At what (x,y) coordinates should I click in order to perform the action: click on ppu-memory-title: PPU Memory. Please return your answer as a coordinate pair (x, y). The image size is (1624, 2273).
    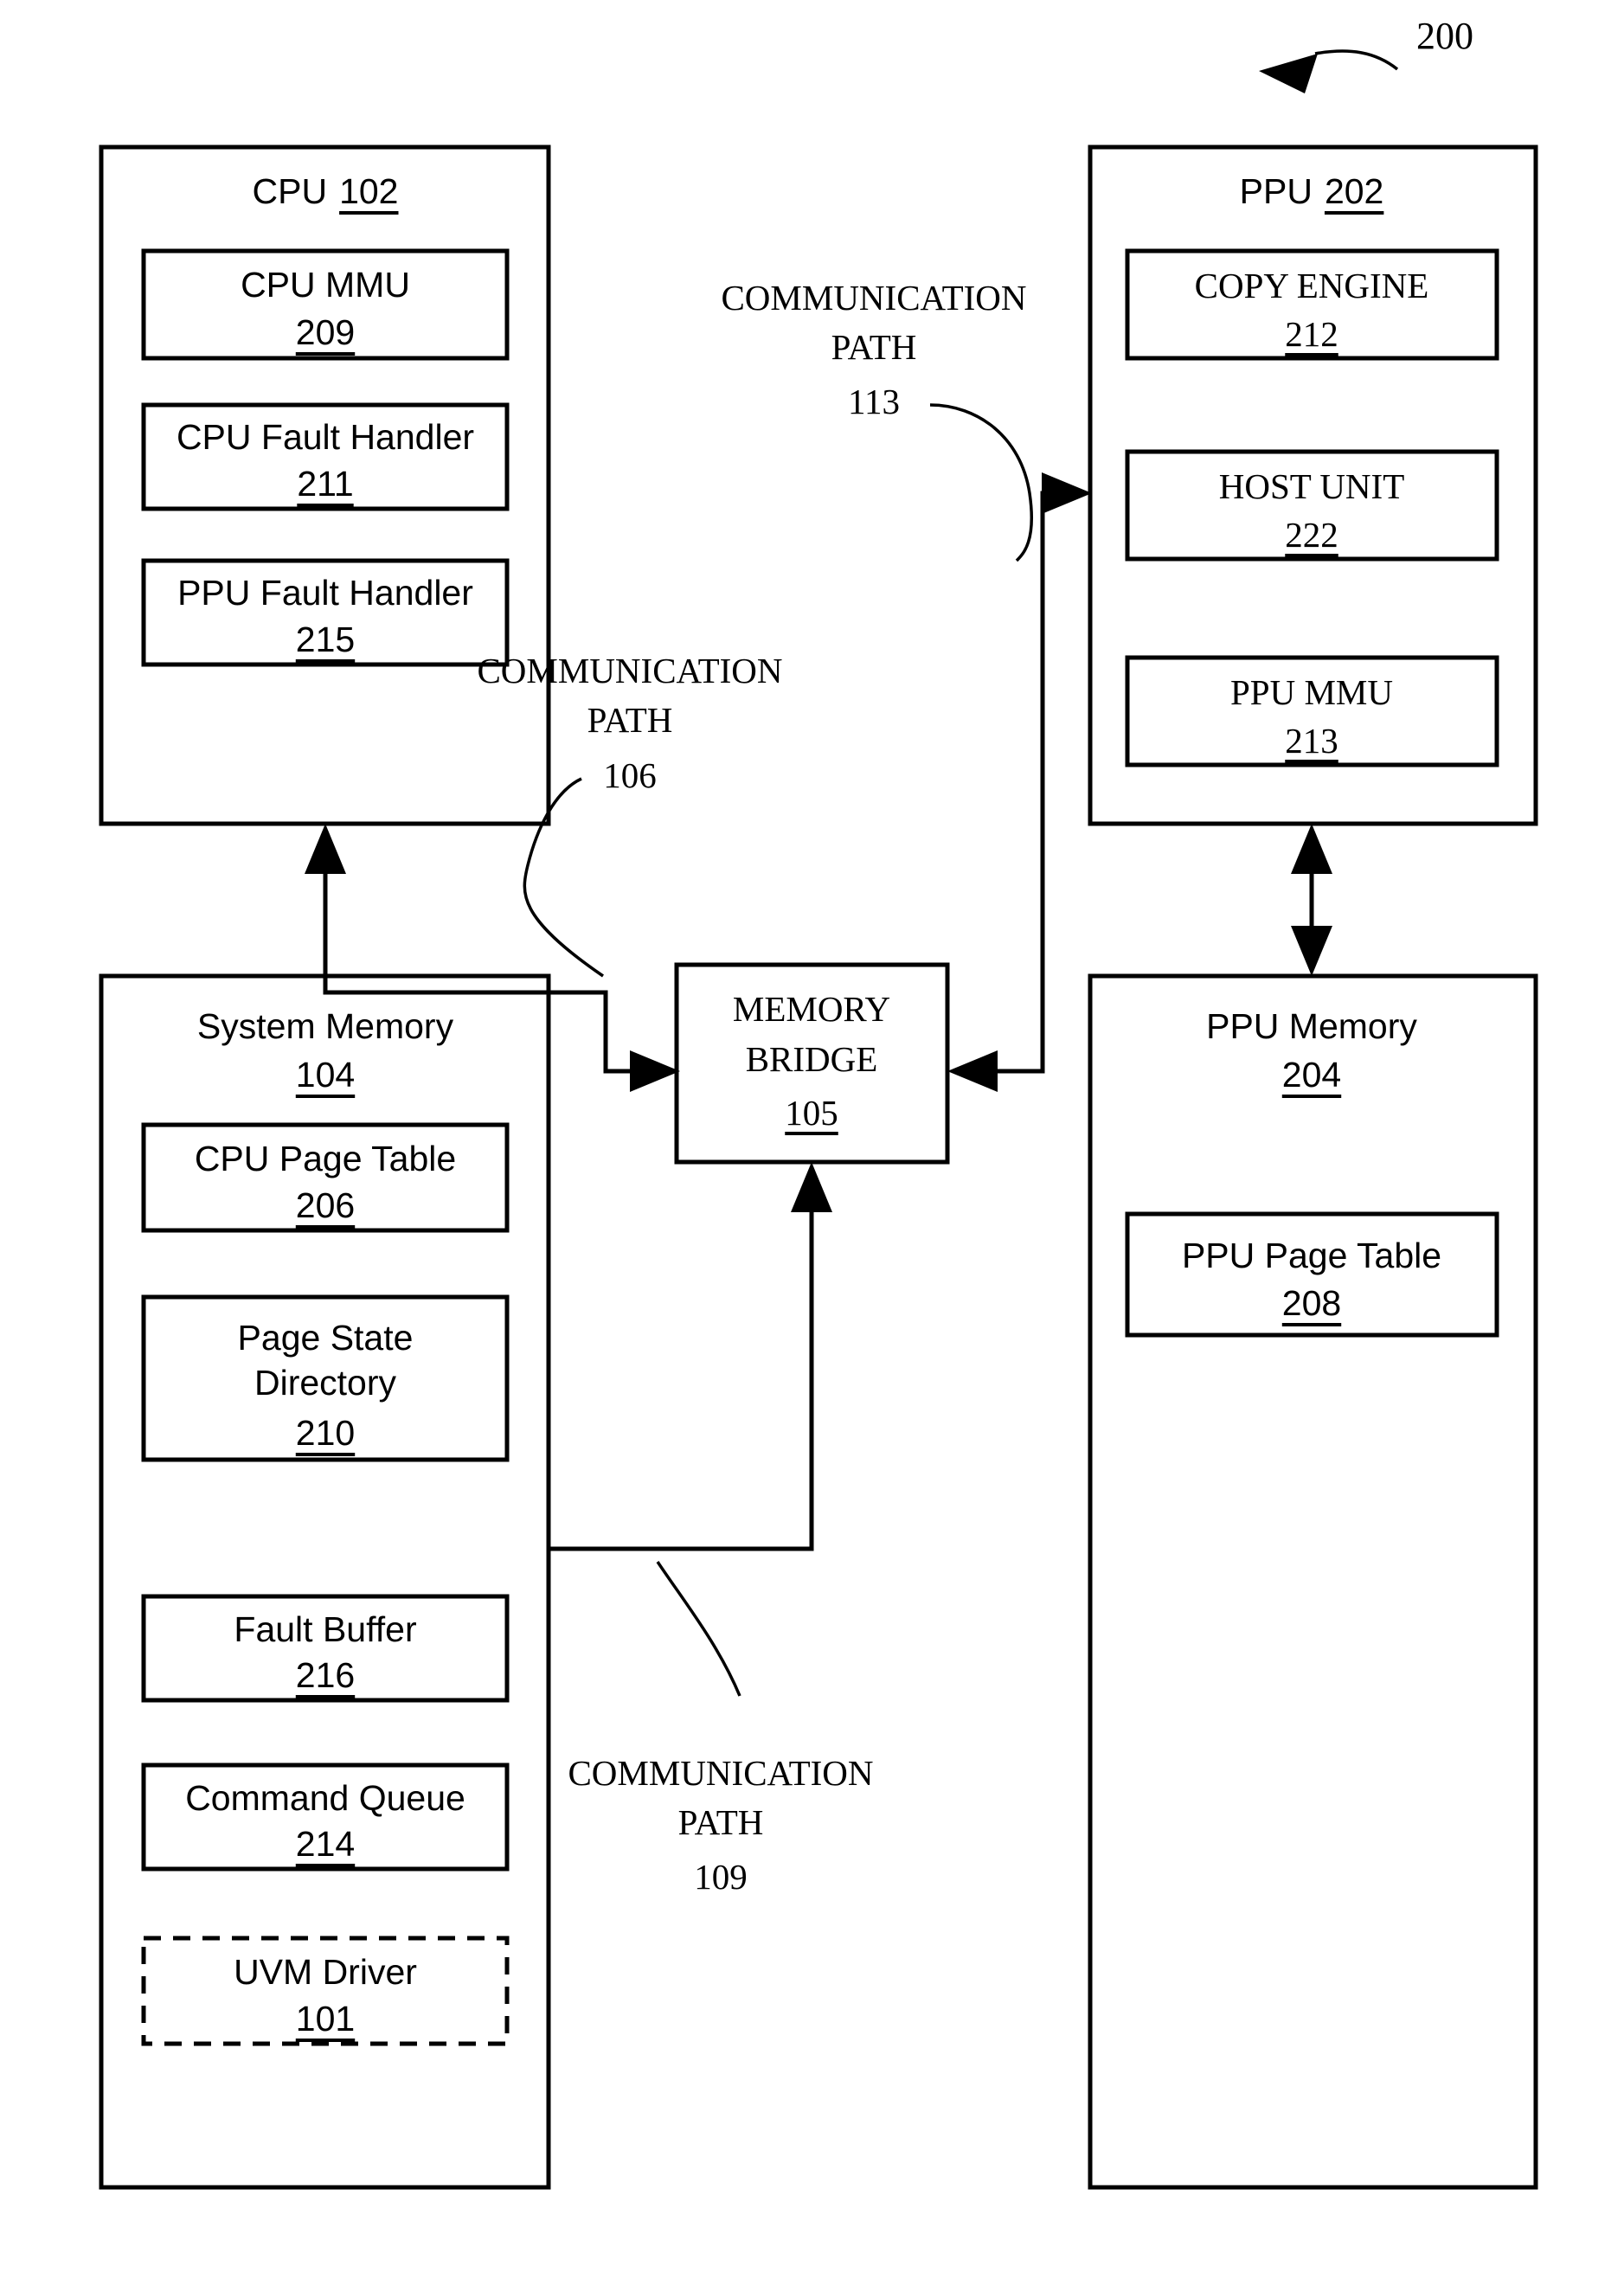
    Looking at the image, I should click on (1311, 1026).